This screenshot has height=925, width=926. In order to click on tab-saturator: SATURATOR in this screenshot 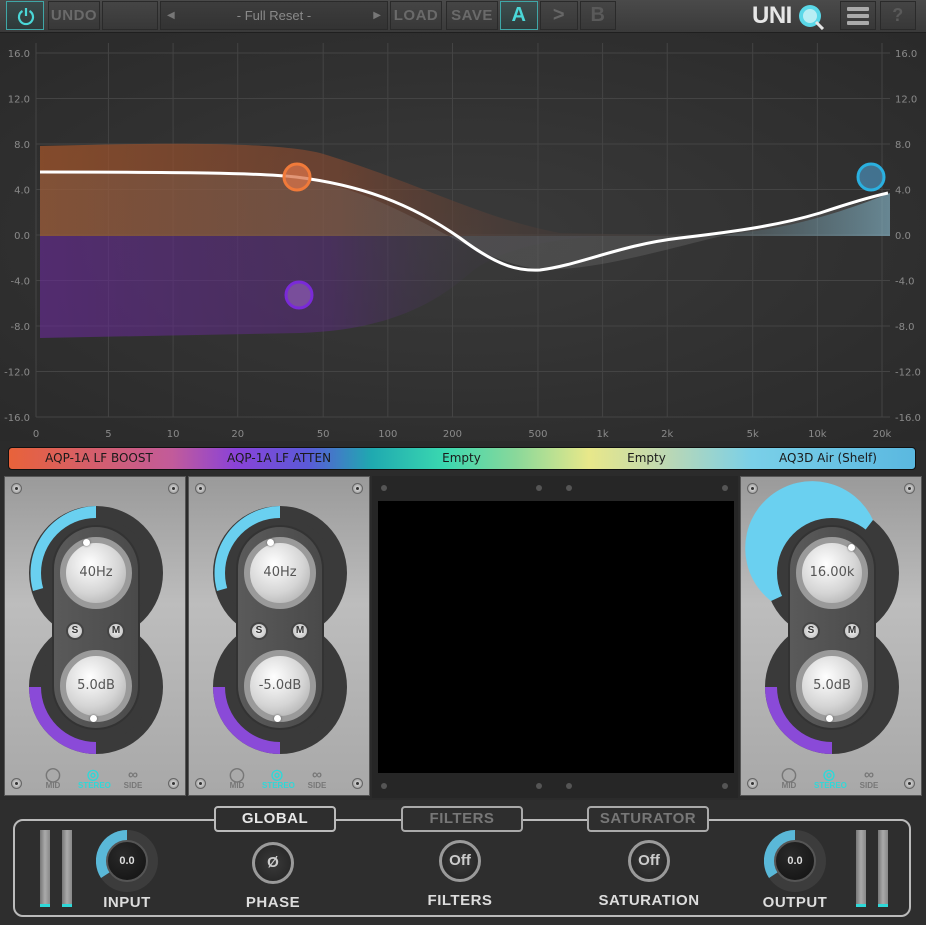, I will do `click(648, 819)`.